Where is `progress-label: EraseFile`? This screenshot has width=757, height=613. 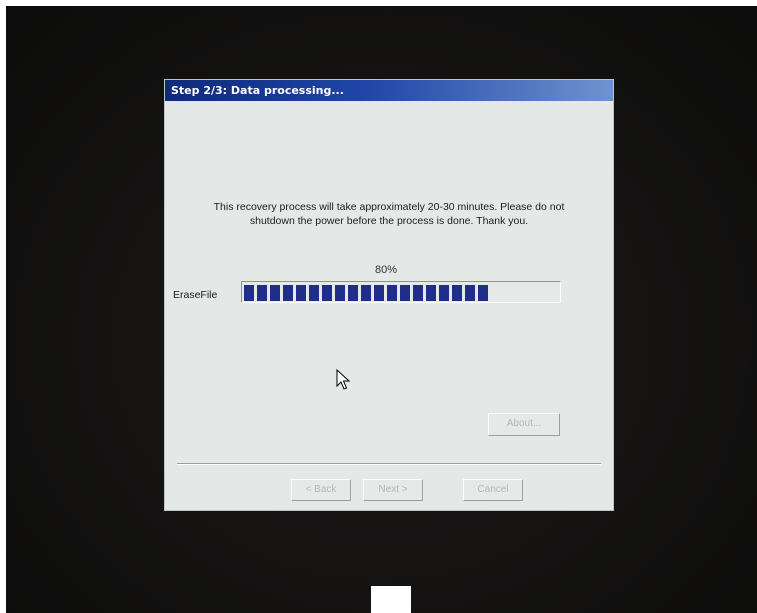
progress-label: EraseFile is located at coordinates (195, 295).